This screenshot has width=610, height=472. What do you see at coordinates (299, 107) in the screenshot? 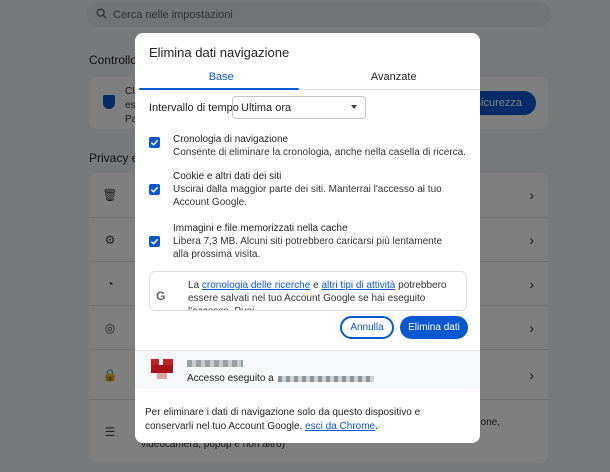
I see `time-range-select: Ultima ora` at bounding box center [299, 107].